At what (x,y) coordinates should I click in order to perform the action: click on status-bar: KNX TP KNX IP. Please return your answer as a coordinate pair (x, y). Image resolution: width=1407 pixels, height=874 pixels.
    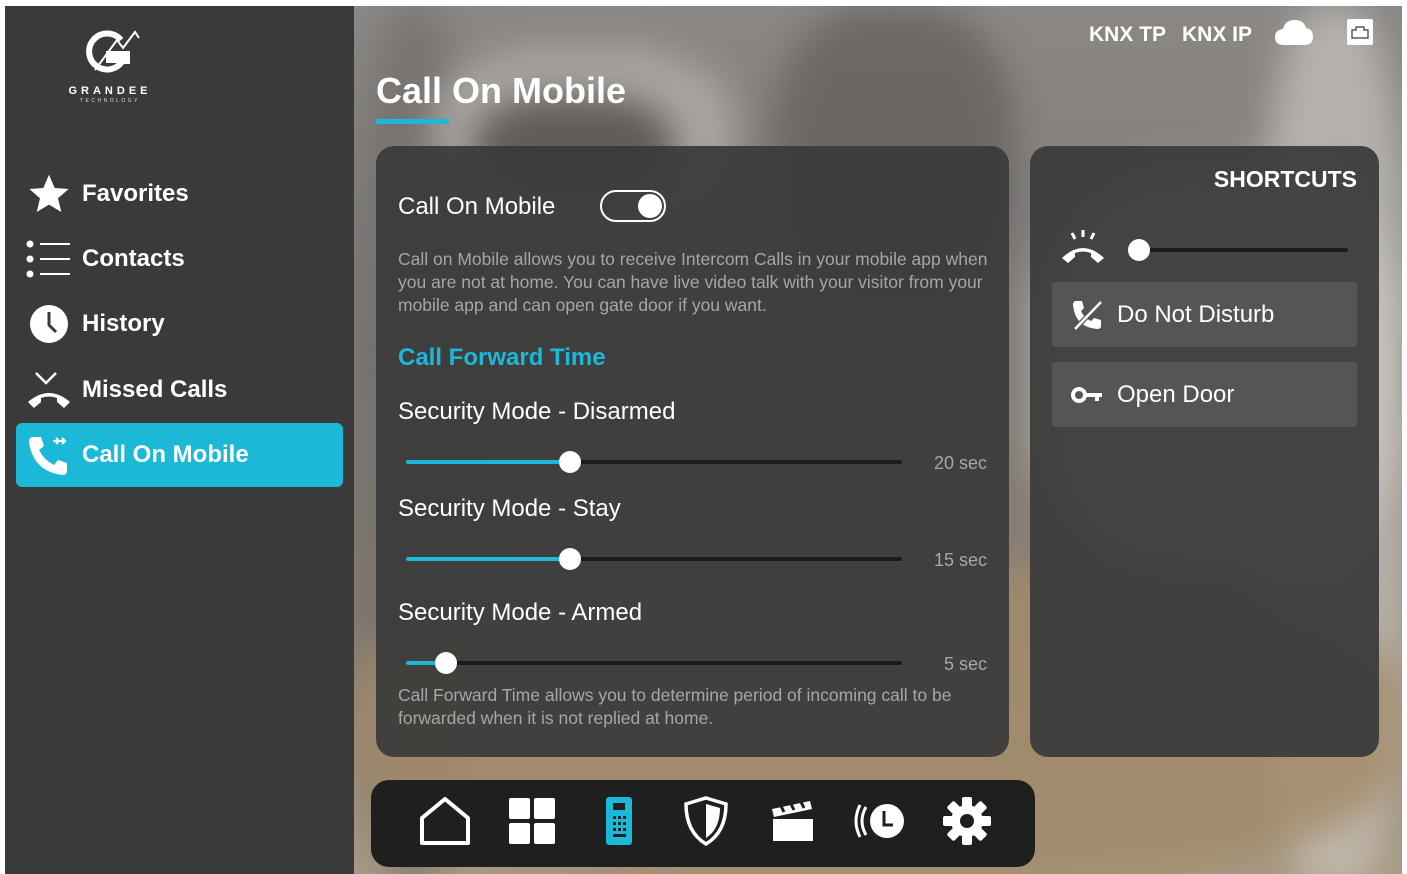
    Looking at the image, I should click on (1231, 34).